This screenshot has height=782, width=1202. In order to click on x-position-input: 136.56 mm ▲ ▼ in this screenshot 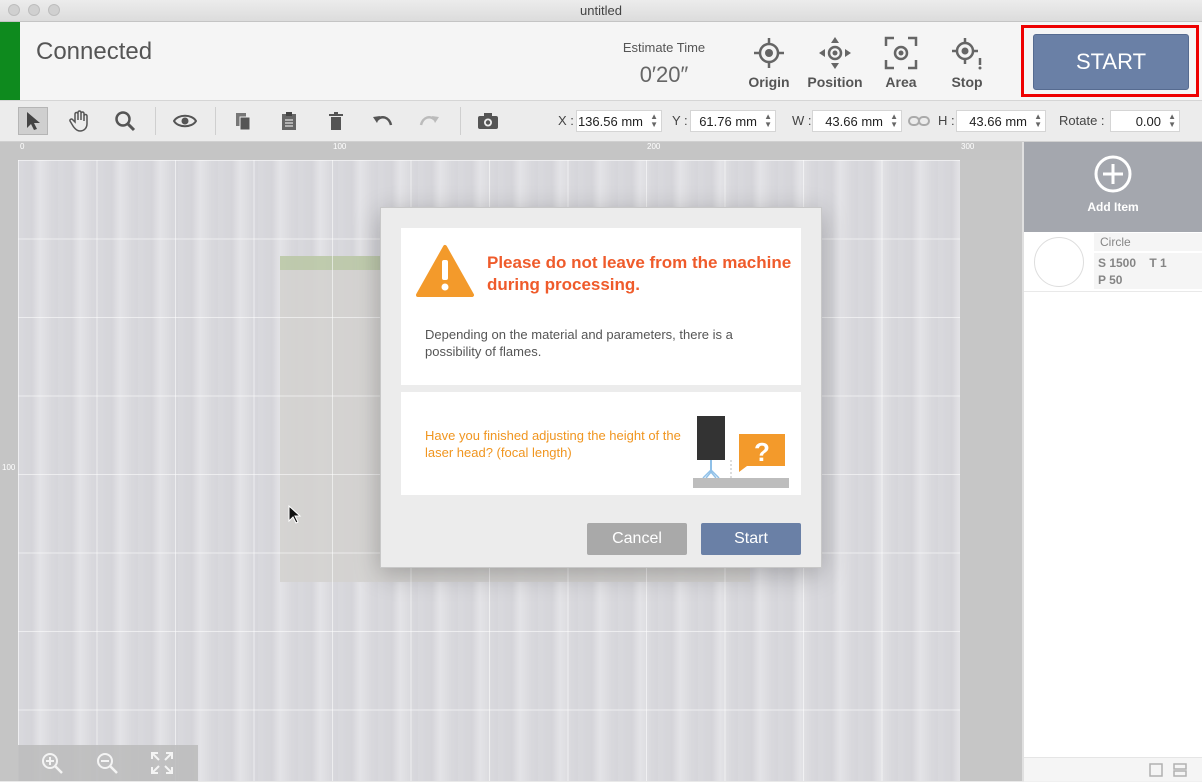, I will do `click(619, 121)`.